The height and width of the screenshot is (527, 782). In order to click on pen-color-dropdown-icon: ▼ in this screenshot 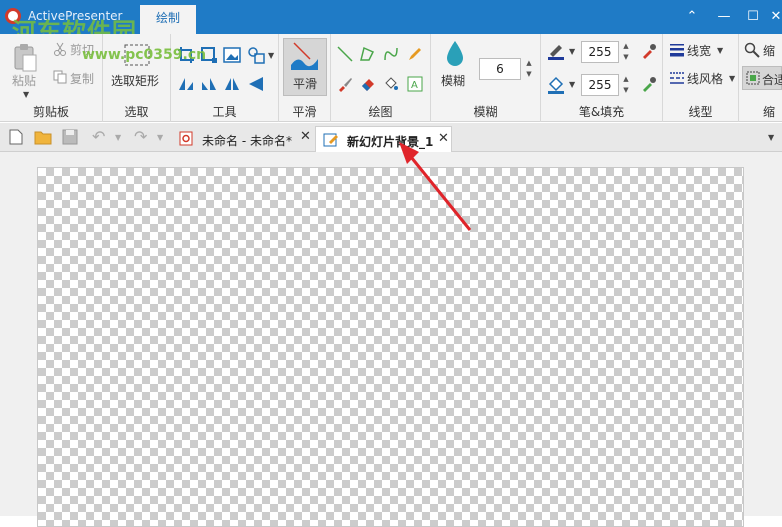, I will do `click(572, 51)`.